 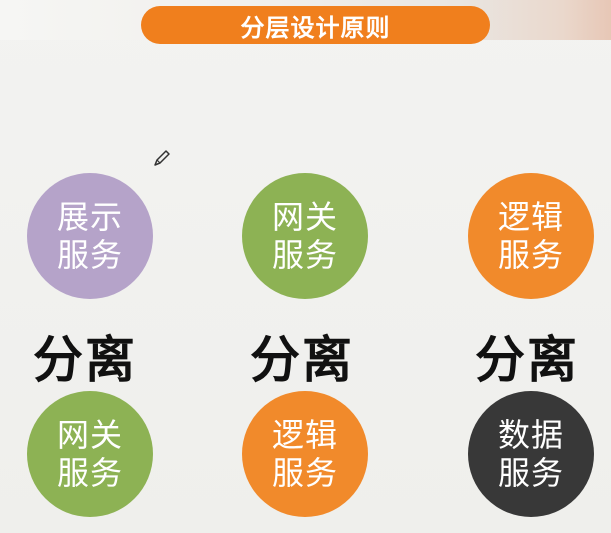 What do you see at coordinates (162, 158) in the screenshot?
I see `pencil-icon` at bounding box center [162, 158].